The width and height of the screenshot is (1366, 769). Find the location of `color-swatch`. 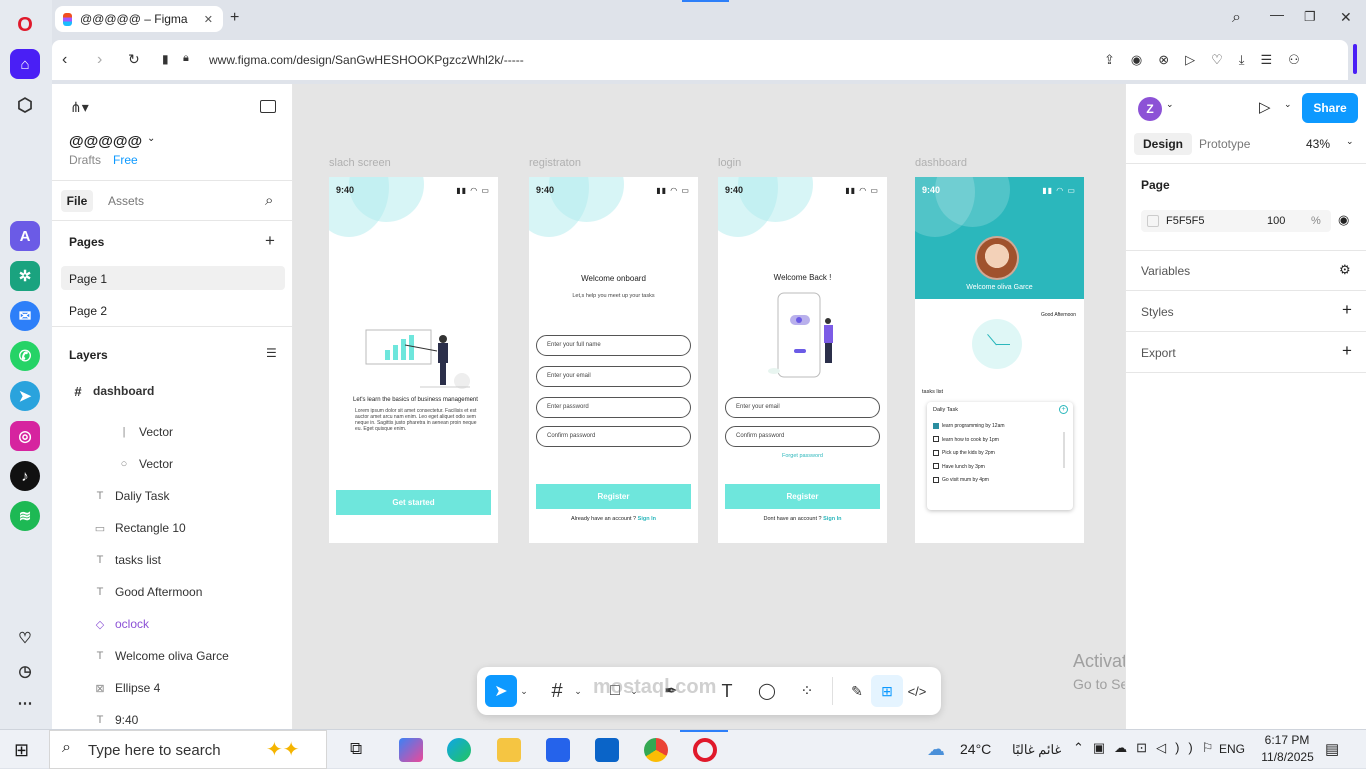

color-swatch is located at coordinates (1153, 221).